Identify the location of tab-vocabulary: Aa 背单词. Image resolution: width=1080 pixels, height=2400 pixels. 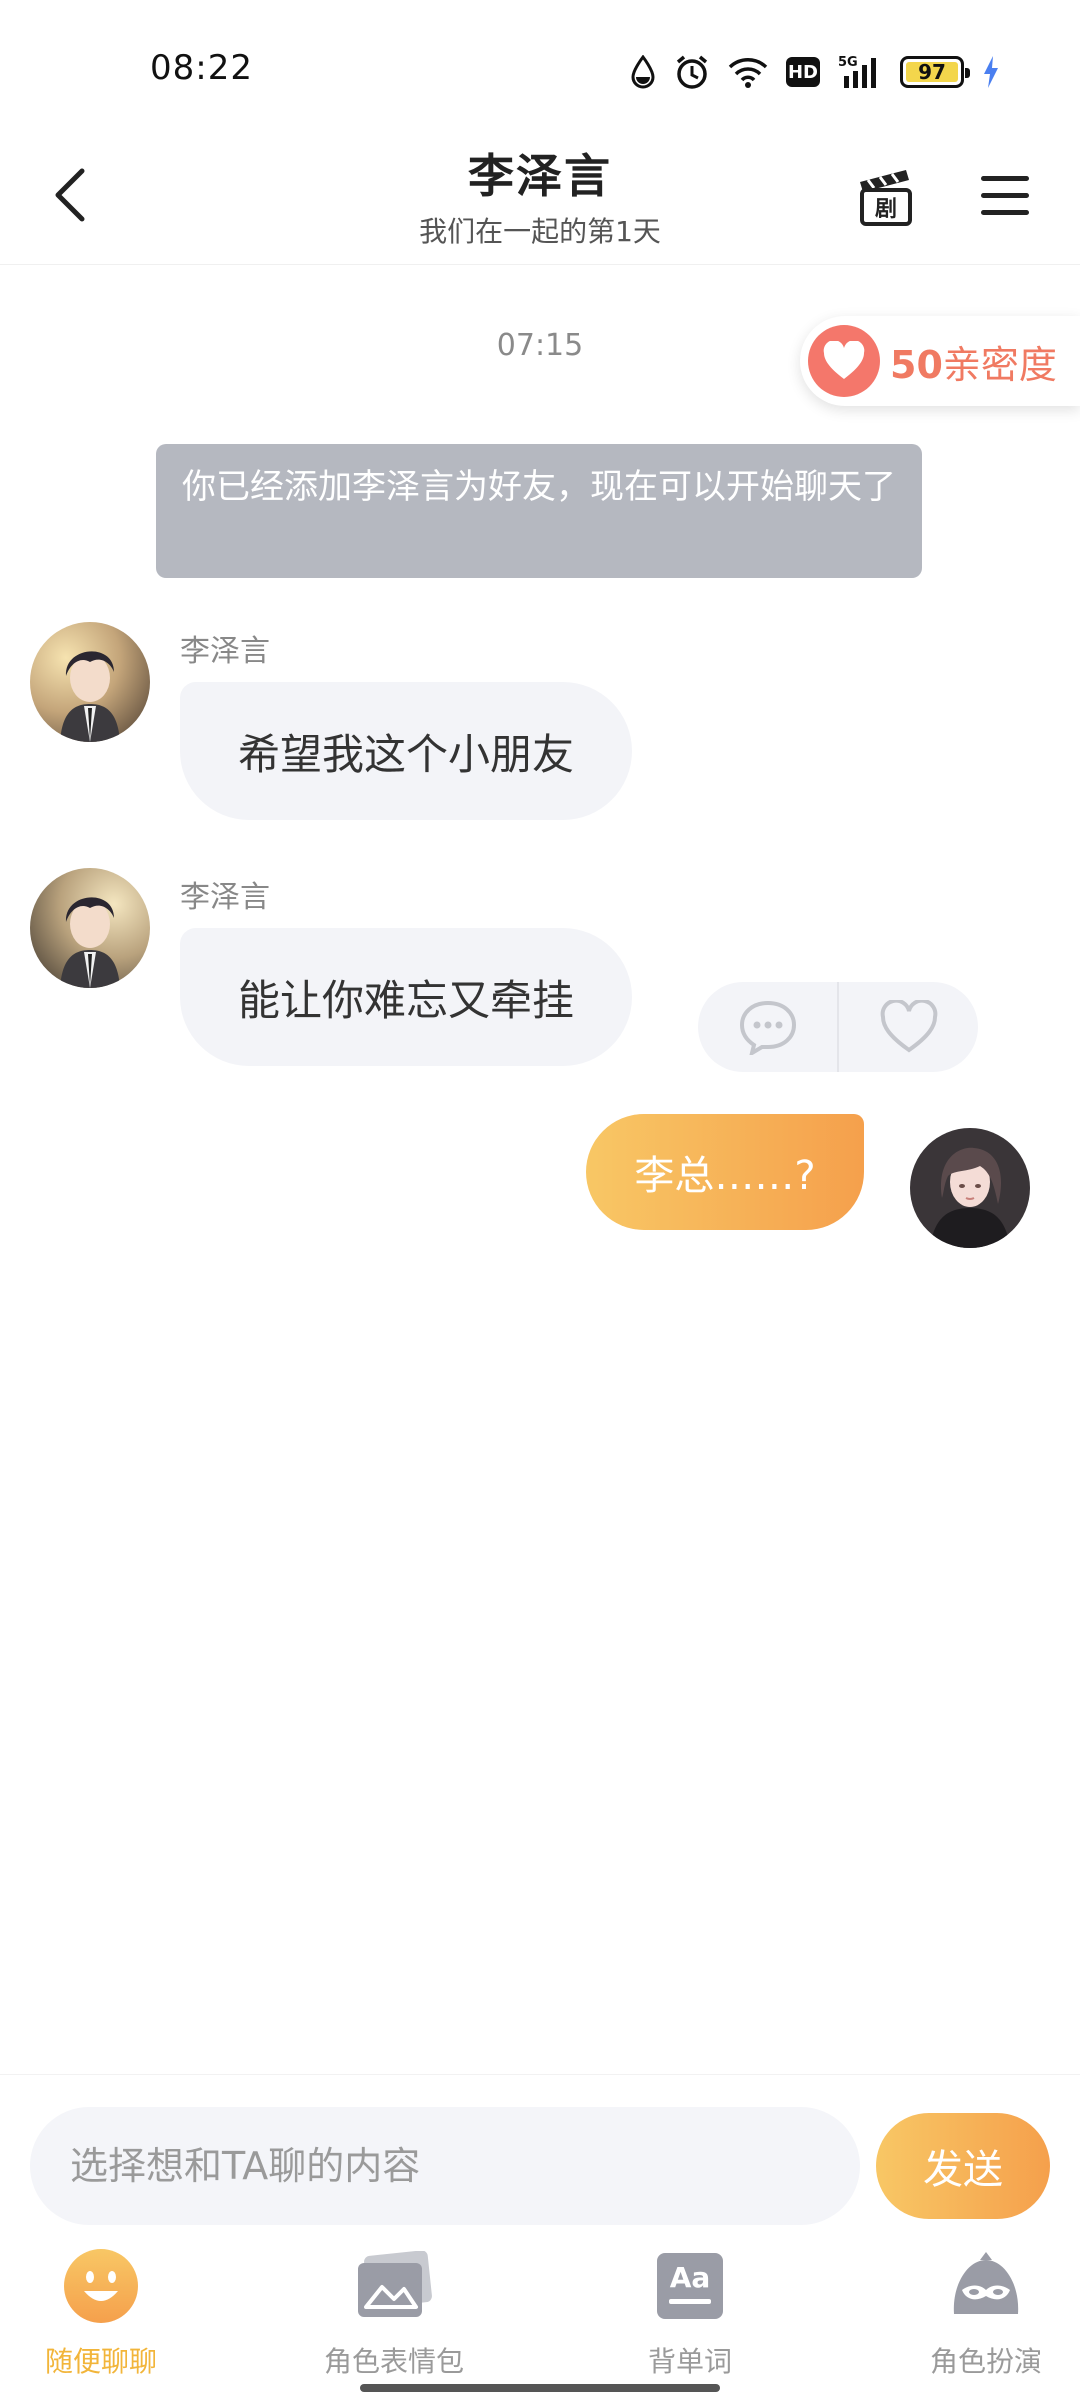
(690, 2320).